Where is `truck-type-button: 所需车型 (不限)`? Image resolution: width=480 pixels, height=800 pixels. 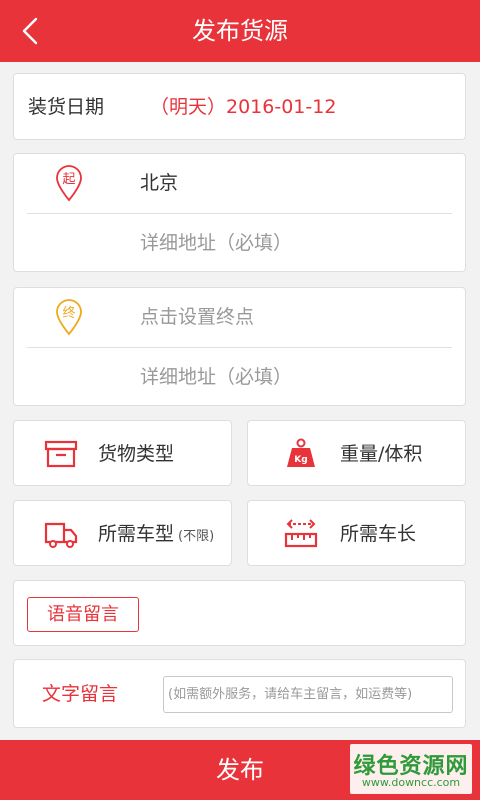
truck-type-button: 所需车型 (不限) is located at coordinates (122, 533).